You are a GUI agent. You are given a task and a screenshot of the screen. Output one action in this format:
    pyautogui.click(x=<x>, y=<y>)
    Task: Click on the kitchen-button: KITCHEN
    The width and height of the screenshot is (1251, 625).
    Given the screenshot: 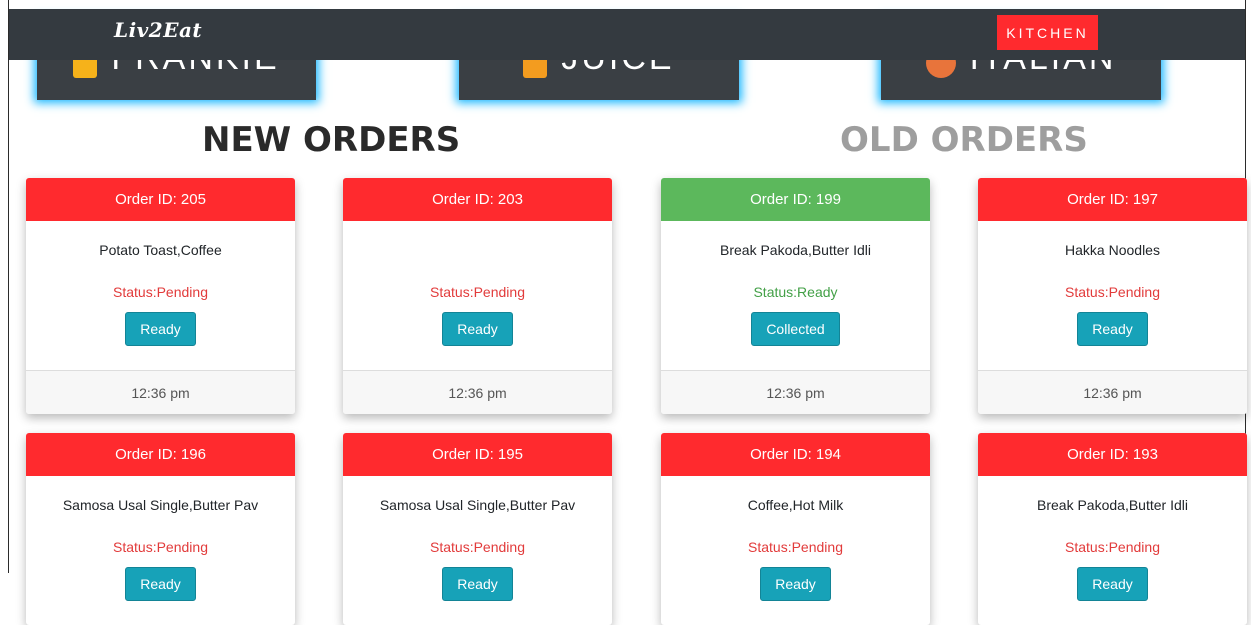 What is the action you would take?
    pyautogui.click(x=1047, y=32)
    